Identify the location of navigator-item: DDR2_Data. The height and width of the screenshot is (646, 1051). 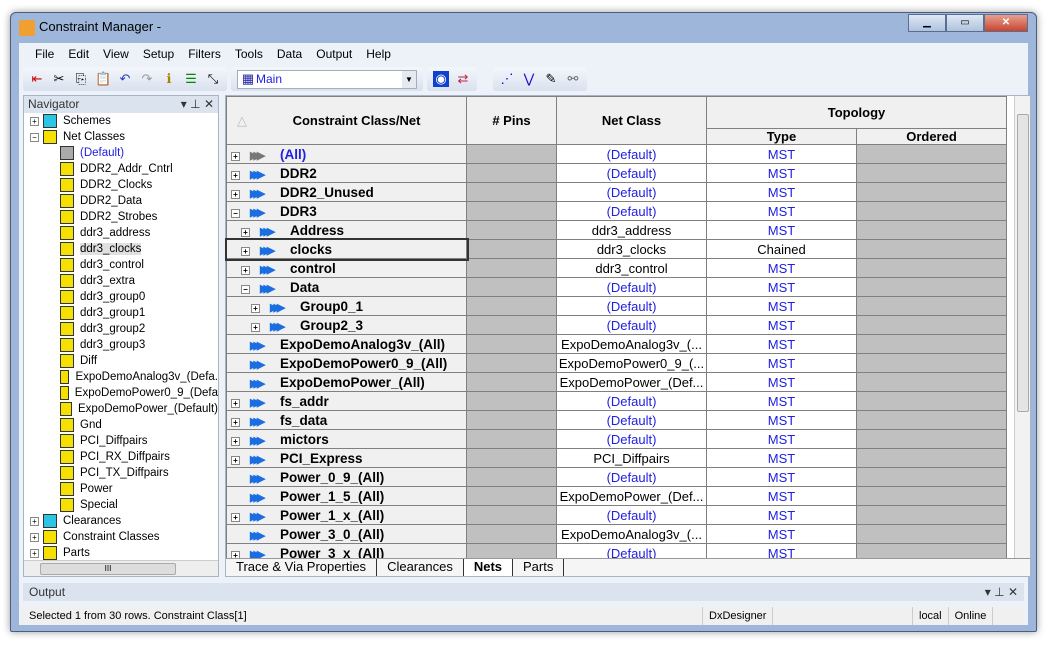
(121, 201).